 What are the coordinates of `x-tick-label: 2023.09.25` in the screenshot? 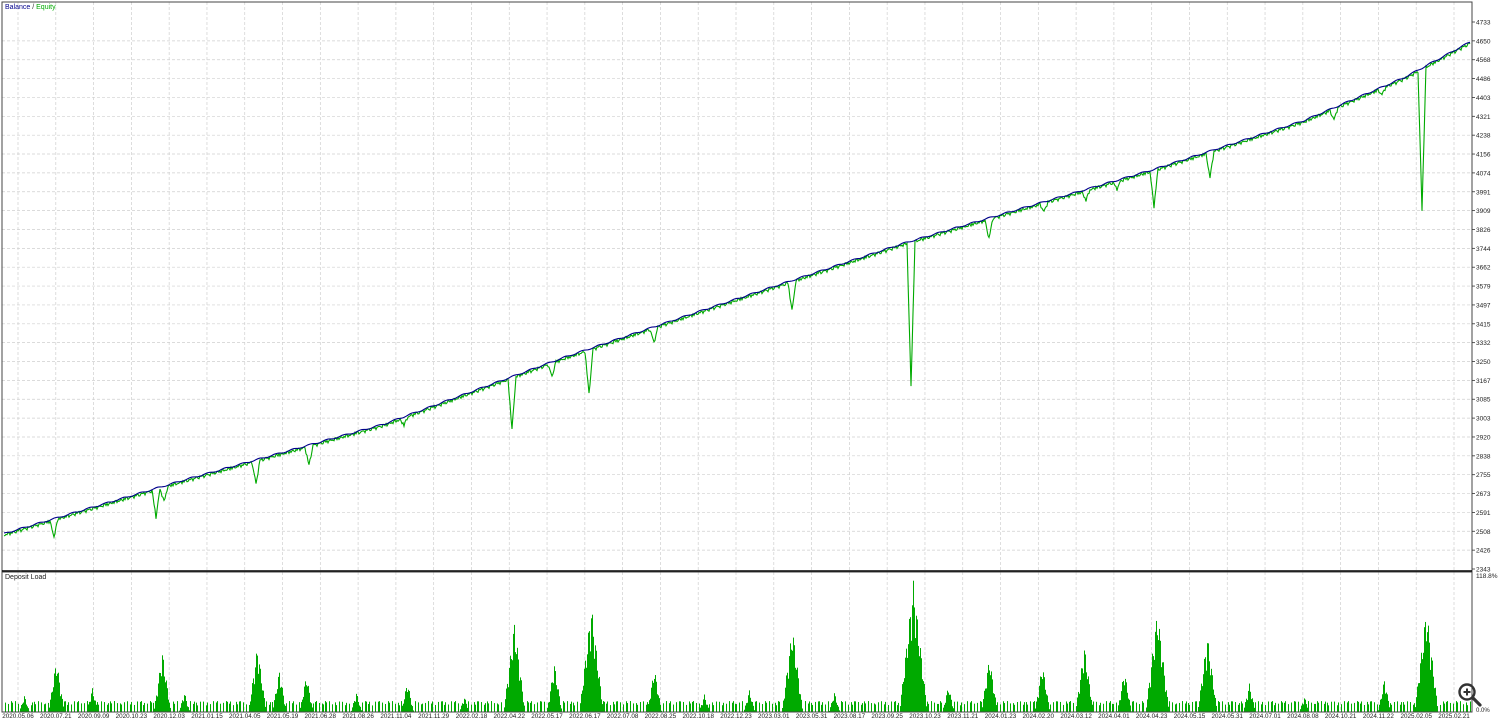 It's located at (887, 716).